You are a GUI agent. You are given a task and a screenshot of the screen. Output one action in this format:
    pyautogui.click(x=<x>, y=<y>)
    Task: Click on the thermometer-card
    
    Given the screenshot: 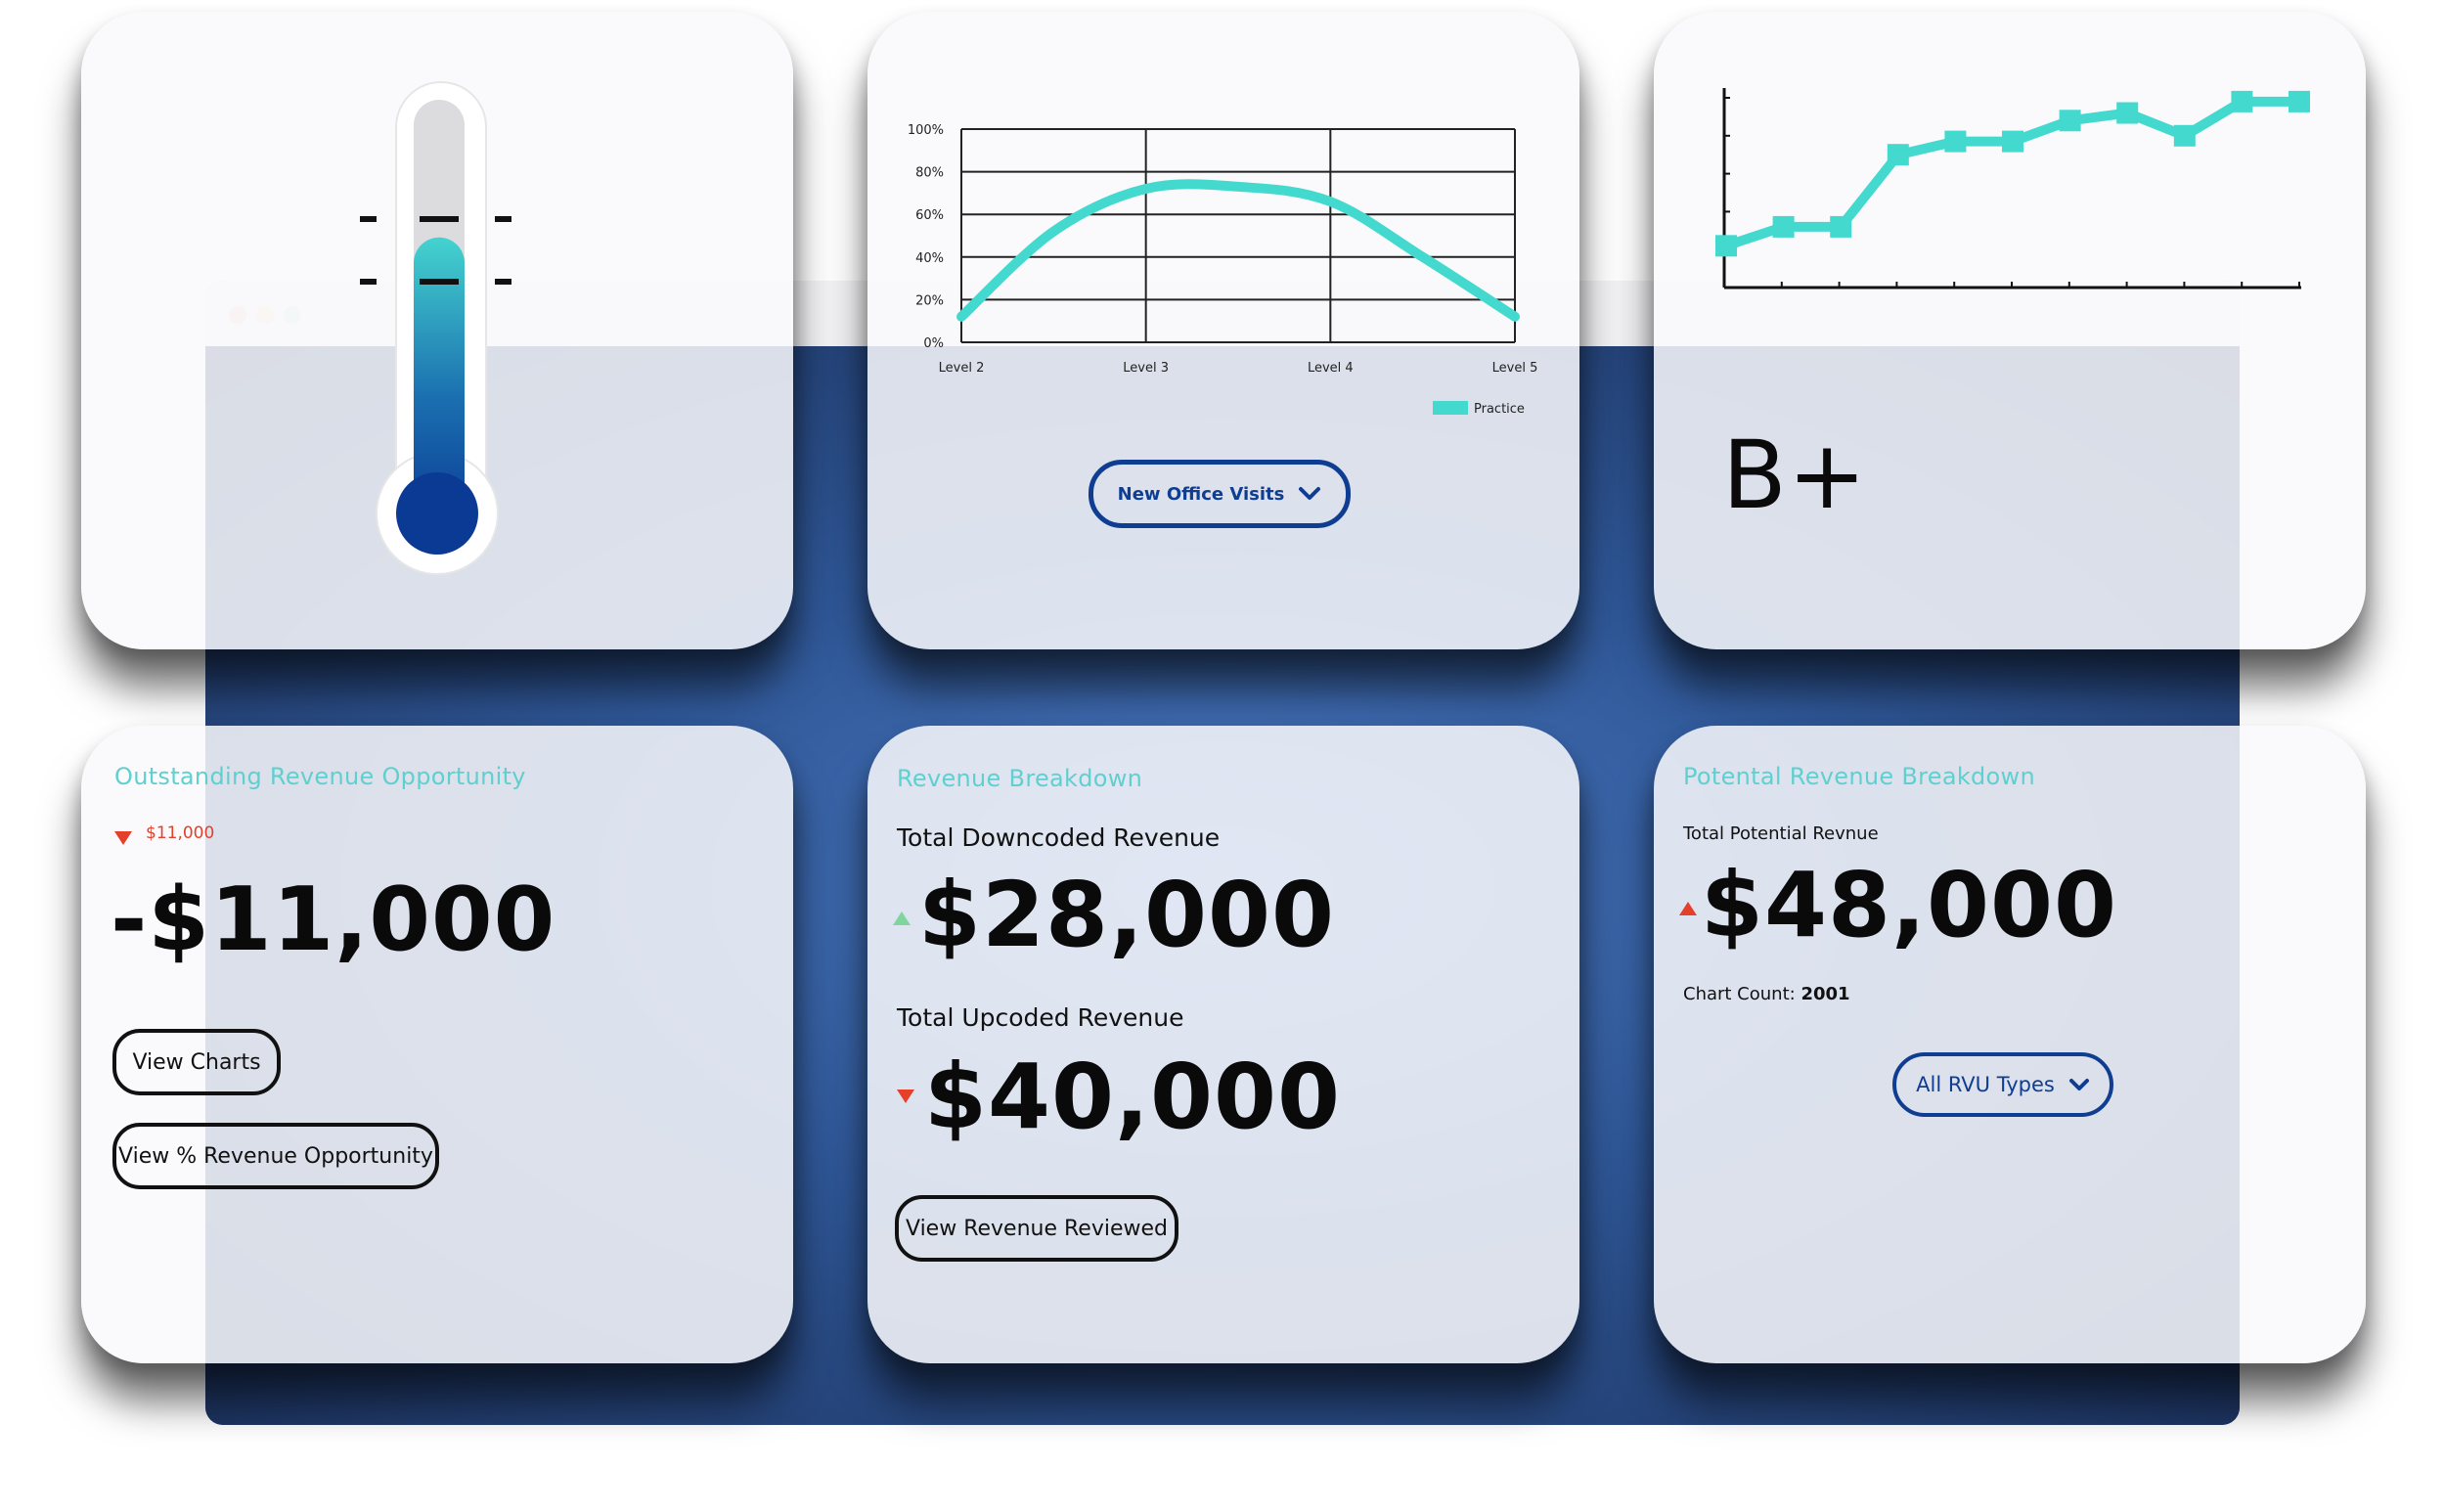 What is the action you would take?
    pyautogui.click(x=437, y=331)
    